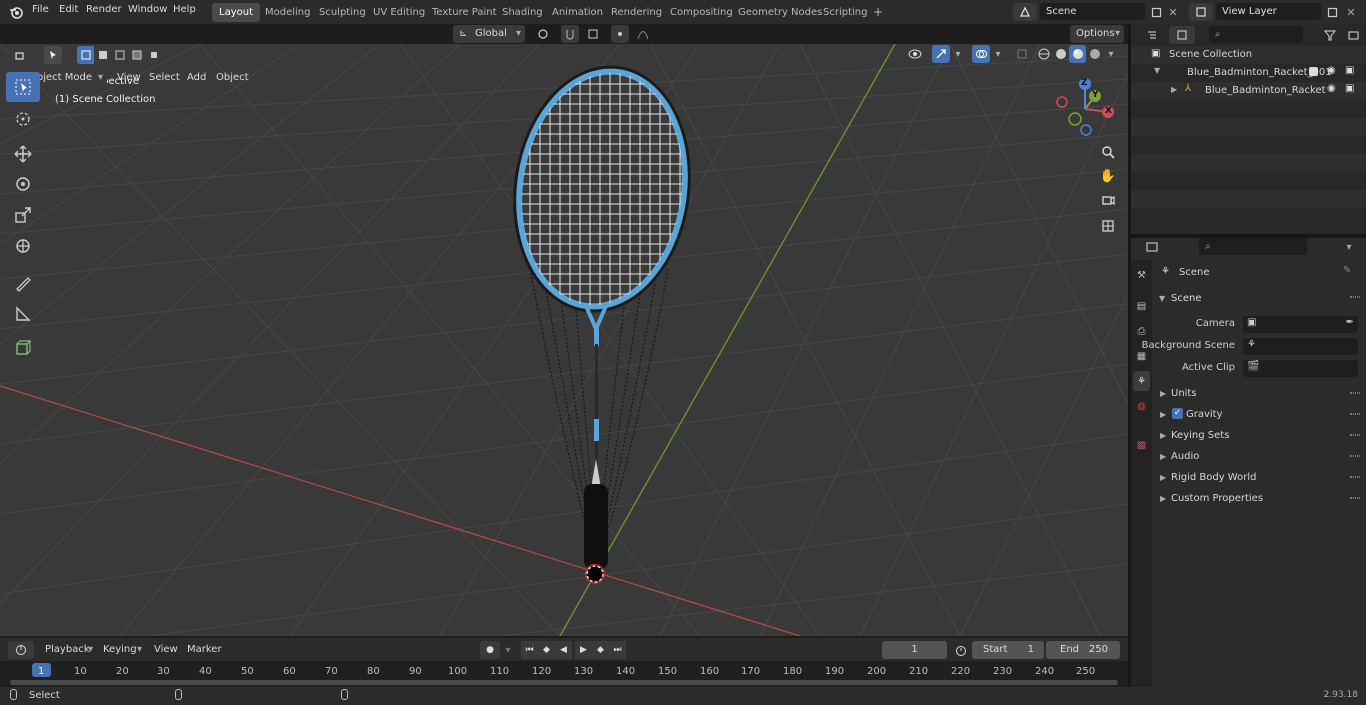 This screenshot has height=705, width=1366. I want to click on collapse-arrow-icon: ▼, so click(1162, 298).